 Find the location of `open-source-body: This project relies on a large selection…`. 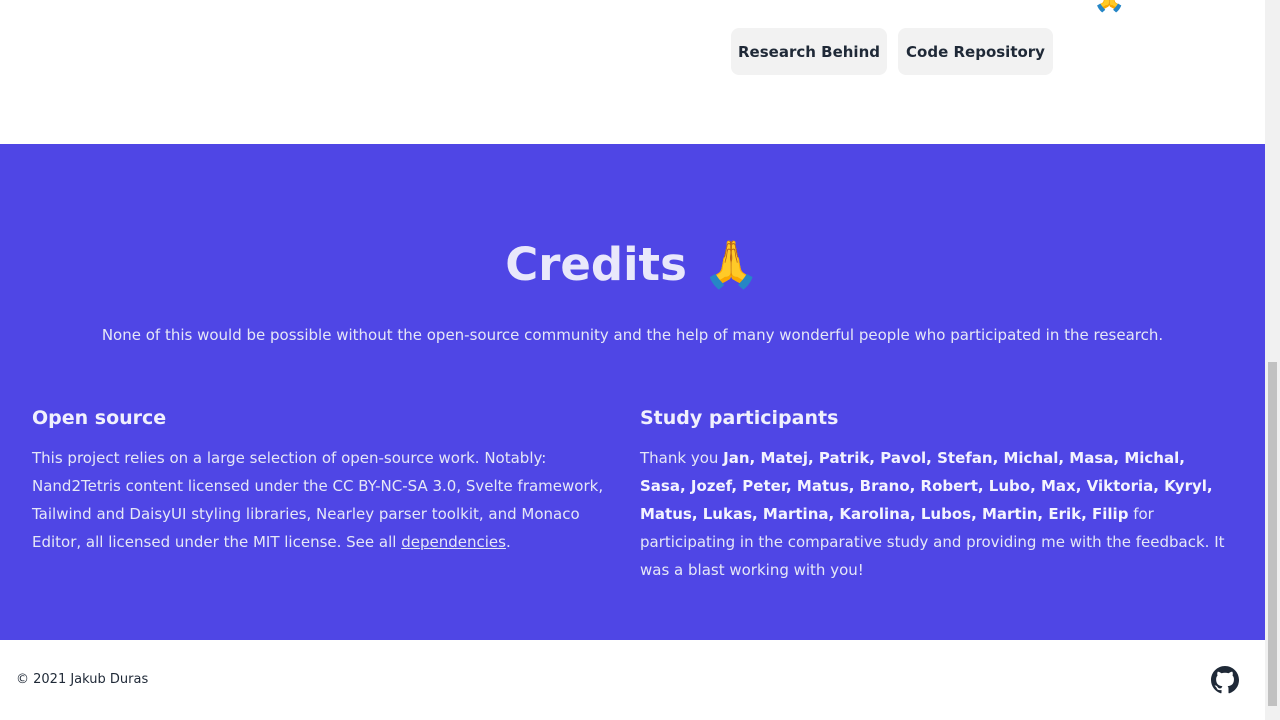

open-source-body: This project relies on a large selection… is located at coordinates (318, 500).